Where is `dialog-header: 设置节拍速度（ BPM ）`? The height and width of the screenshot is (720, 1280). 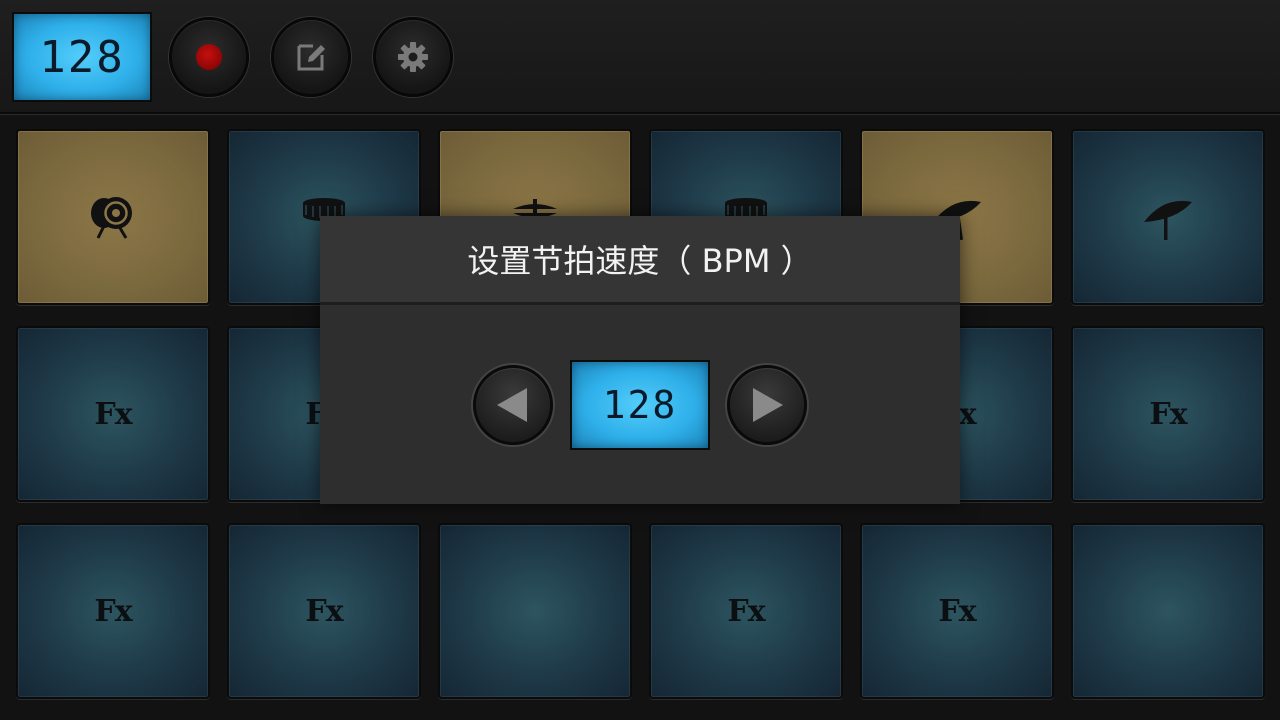 dialog-header: 设置节拍速度（ BPM ） is located at coordinates (640, 260).